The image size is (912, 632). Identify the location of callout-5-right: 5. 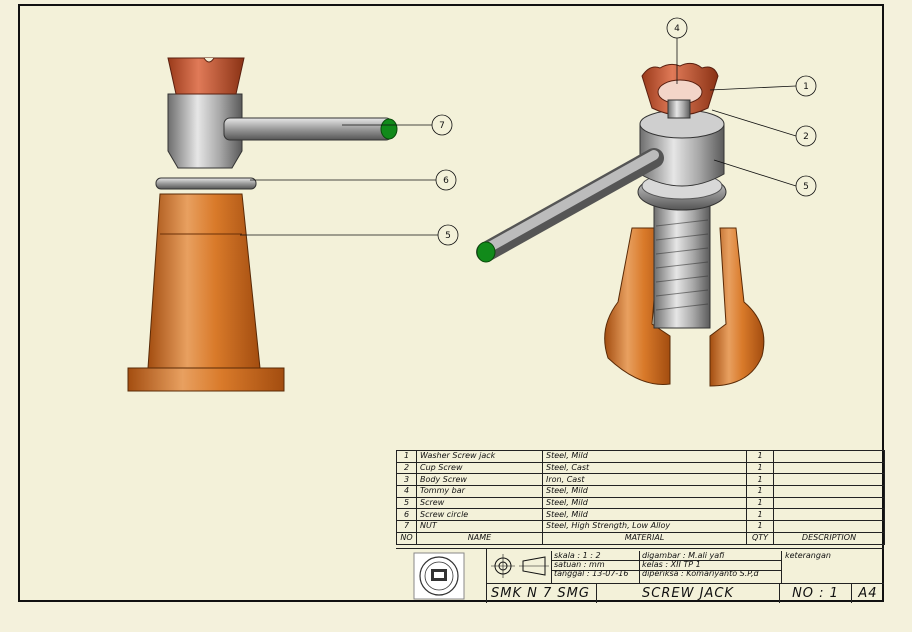
(806, 186).